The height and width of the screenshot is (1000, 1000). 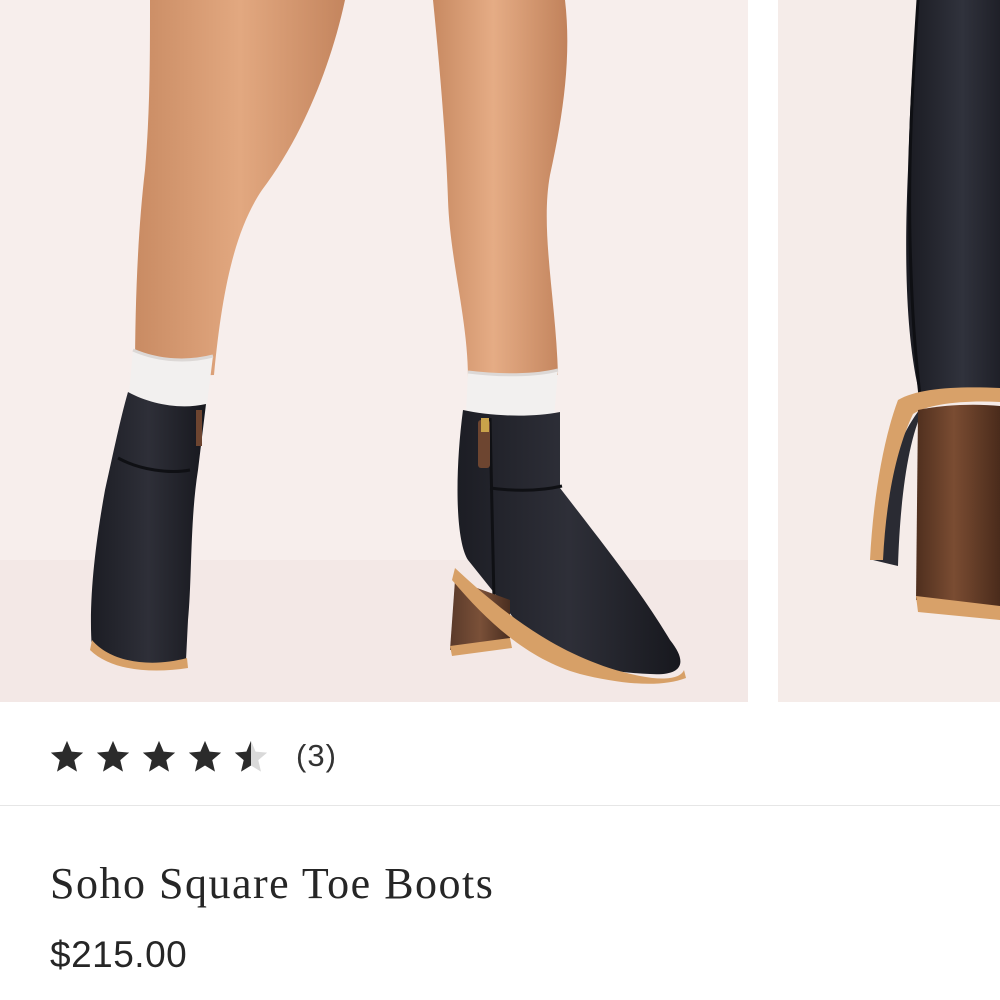 What do you see at coordinates (316, 756) in the screenshot?
I see `review-count: (3)` at bounding box center [316, 756].